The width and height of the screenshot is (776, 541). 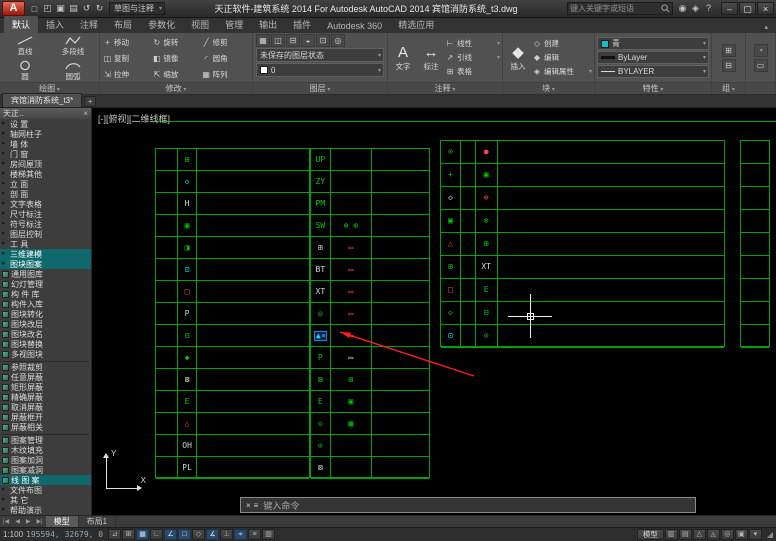 I want to click on palette-item: ▸ 剖 面, so click(x=45, y=194).